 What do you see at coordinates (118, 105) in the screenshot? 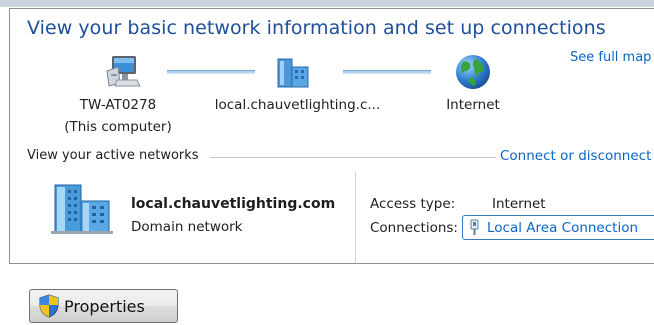
I see `computer-name: TW-AT0278` at bounding box center [118, 105].